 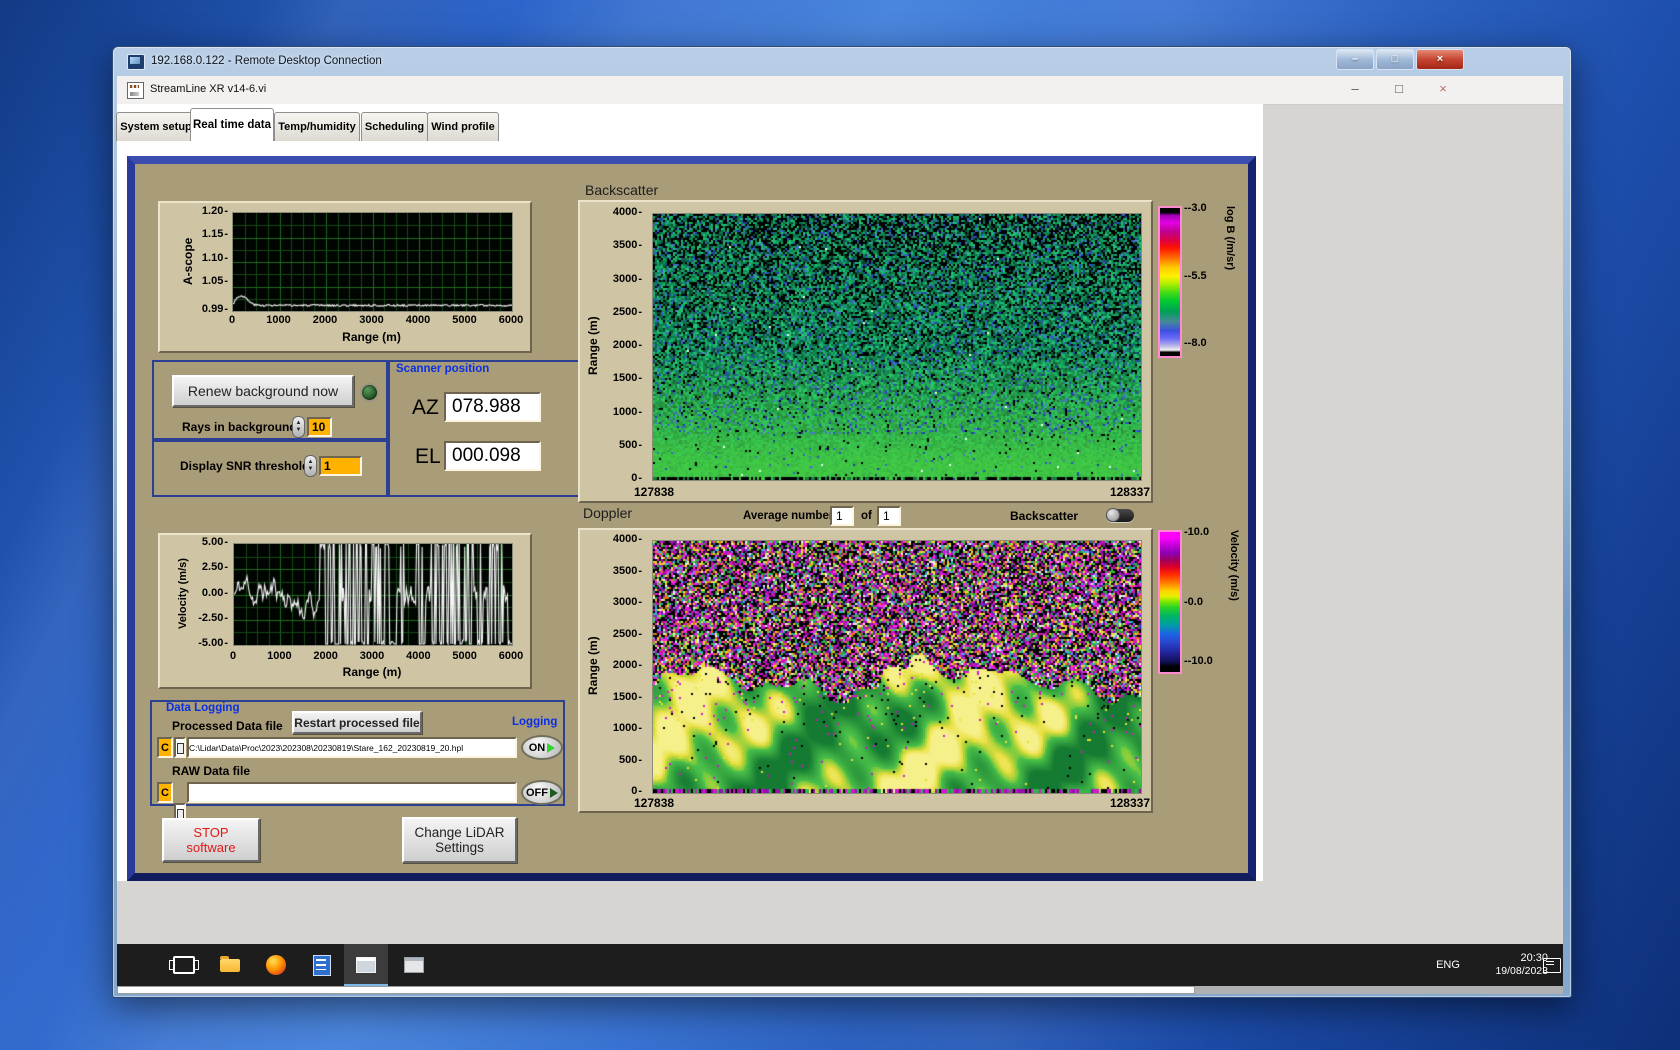 What do you see at coordinates (239, 427) in the screenshot?
I see `rays-in-background-label: Rays in background` at bounding box center [239, 427].